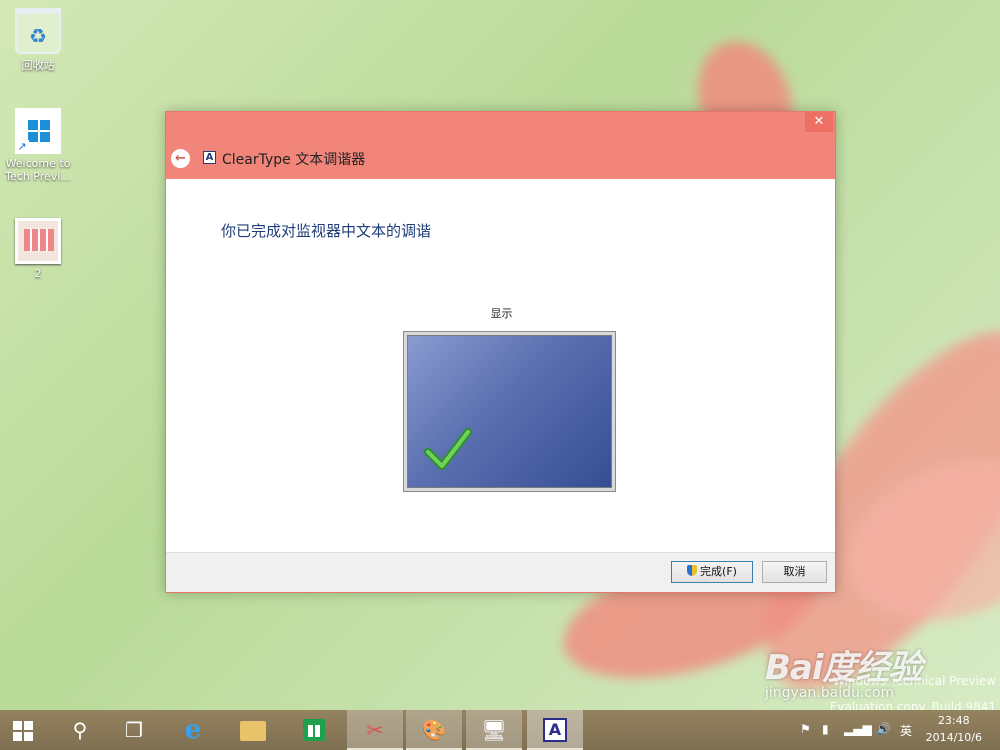 The width and height of the screenshot is (1000, 750). Describe the element at coordinates (954, 729) in the screenshot. I see `taskbar-clock: 23:48 2014/10/6` at that location.